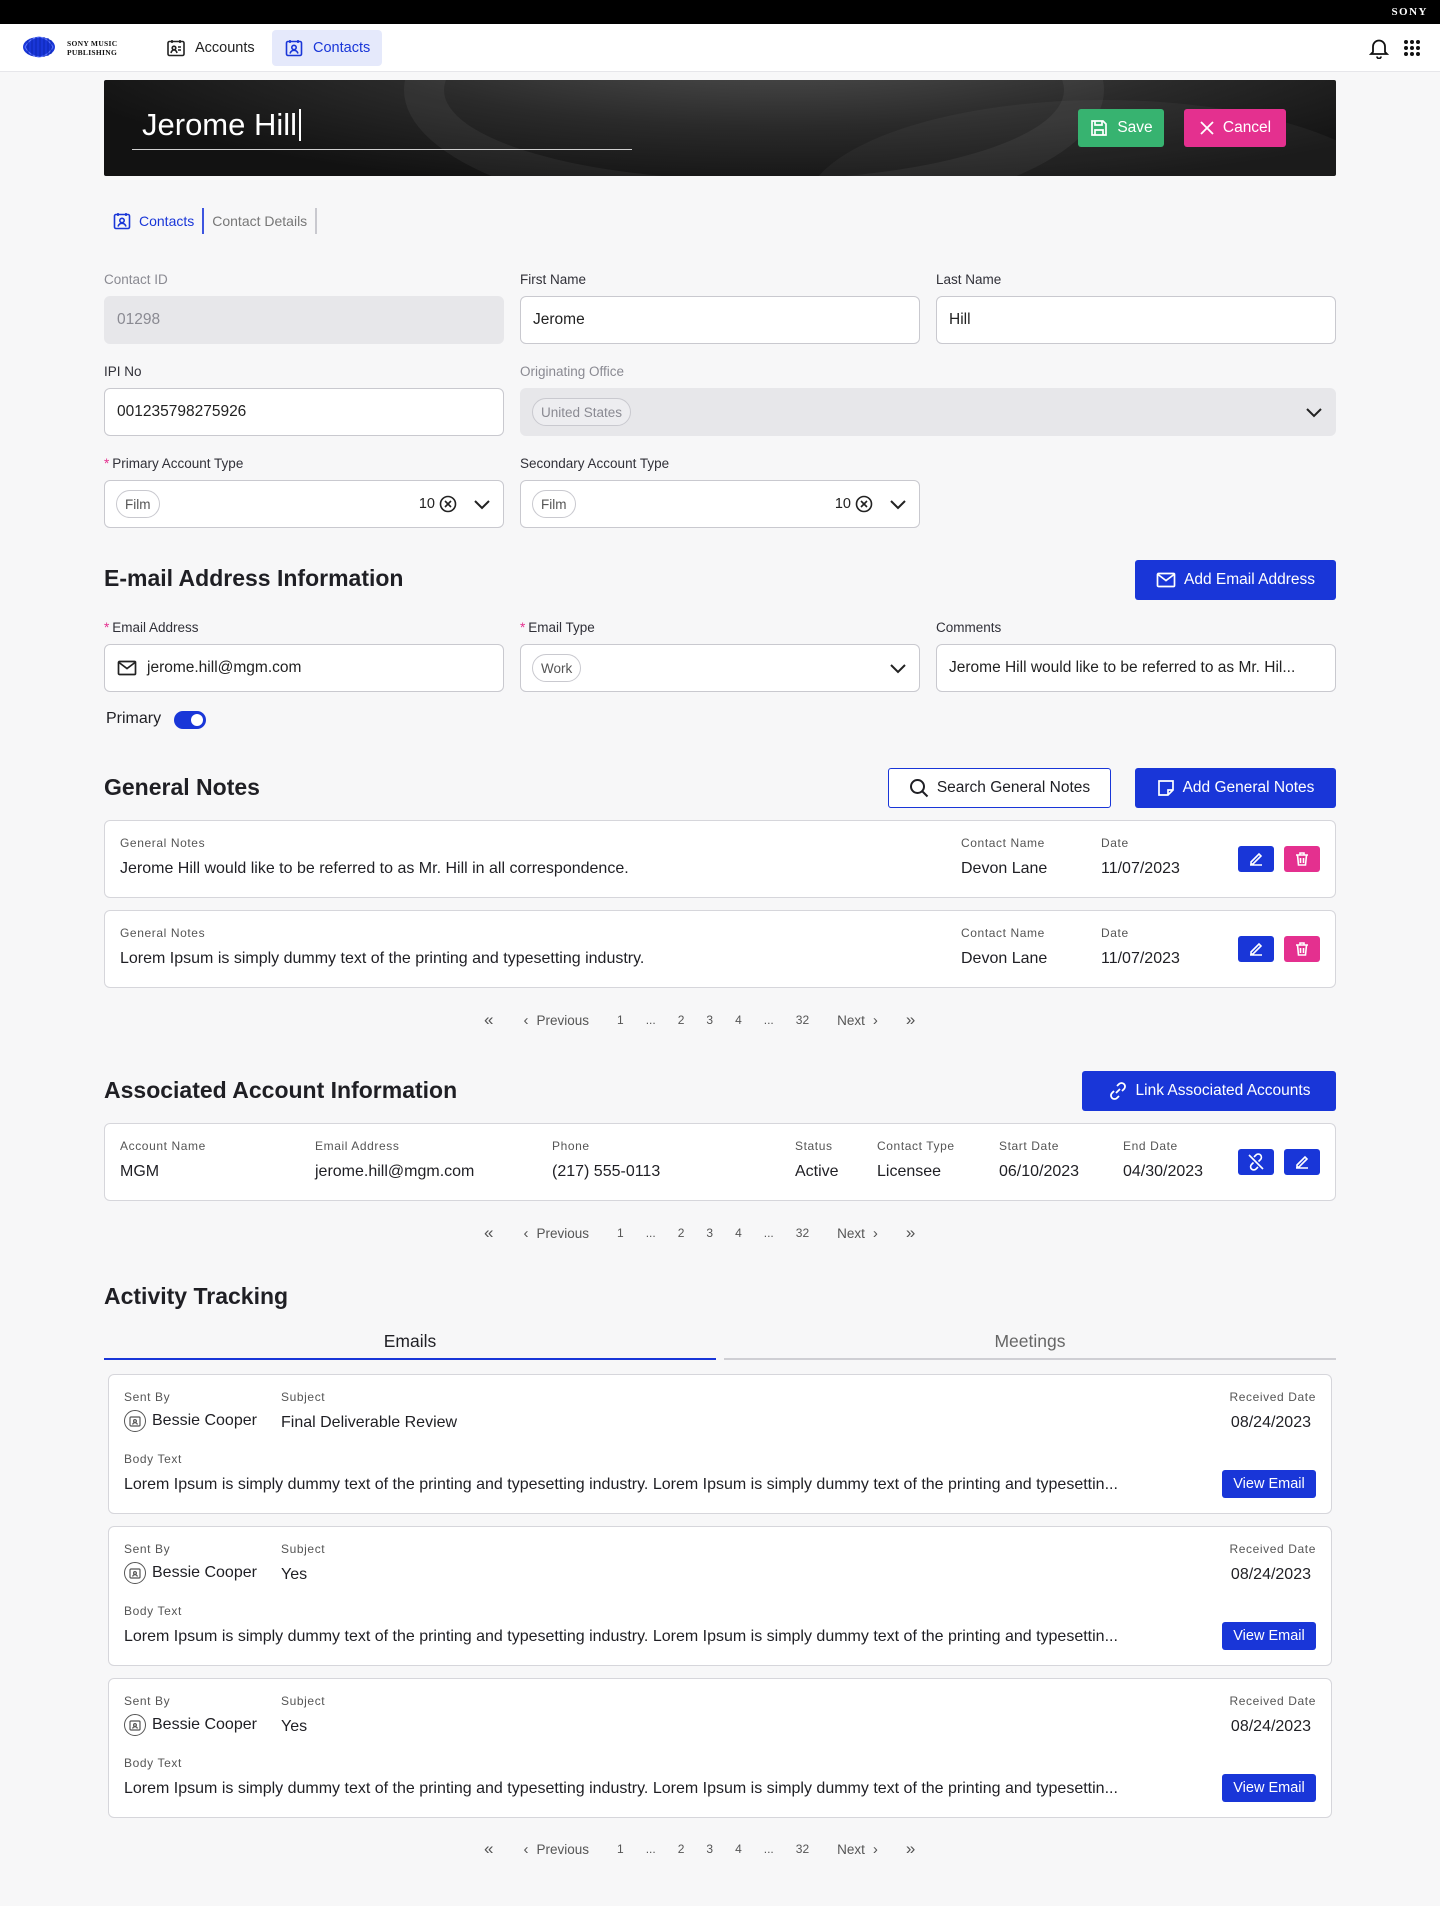  Describe the element at coordinates (720, 504) in the screenshot. I see `secondary-account-type-select: Film 10` at that location.